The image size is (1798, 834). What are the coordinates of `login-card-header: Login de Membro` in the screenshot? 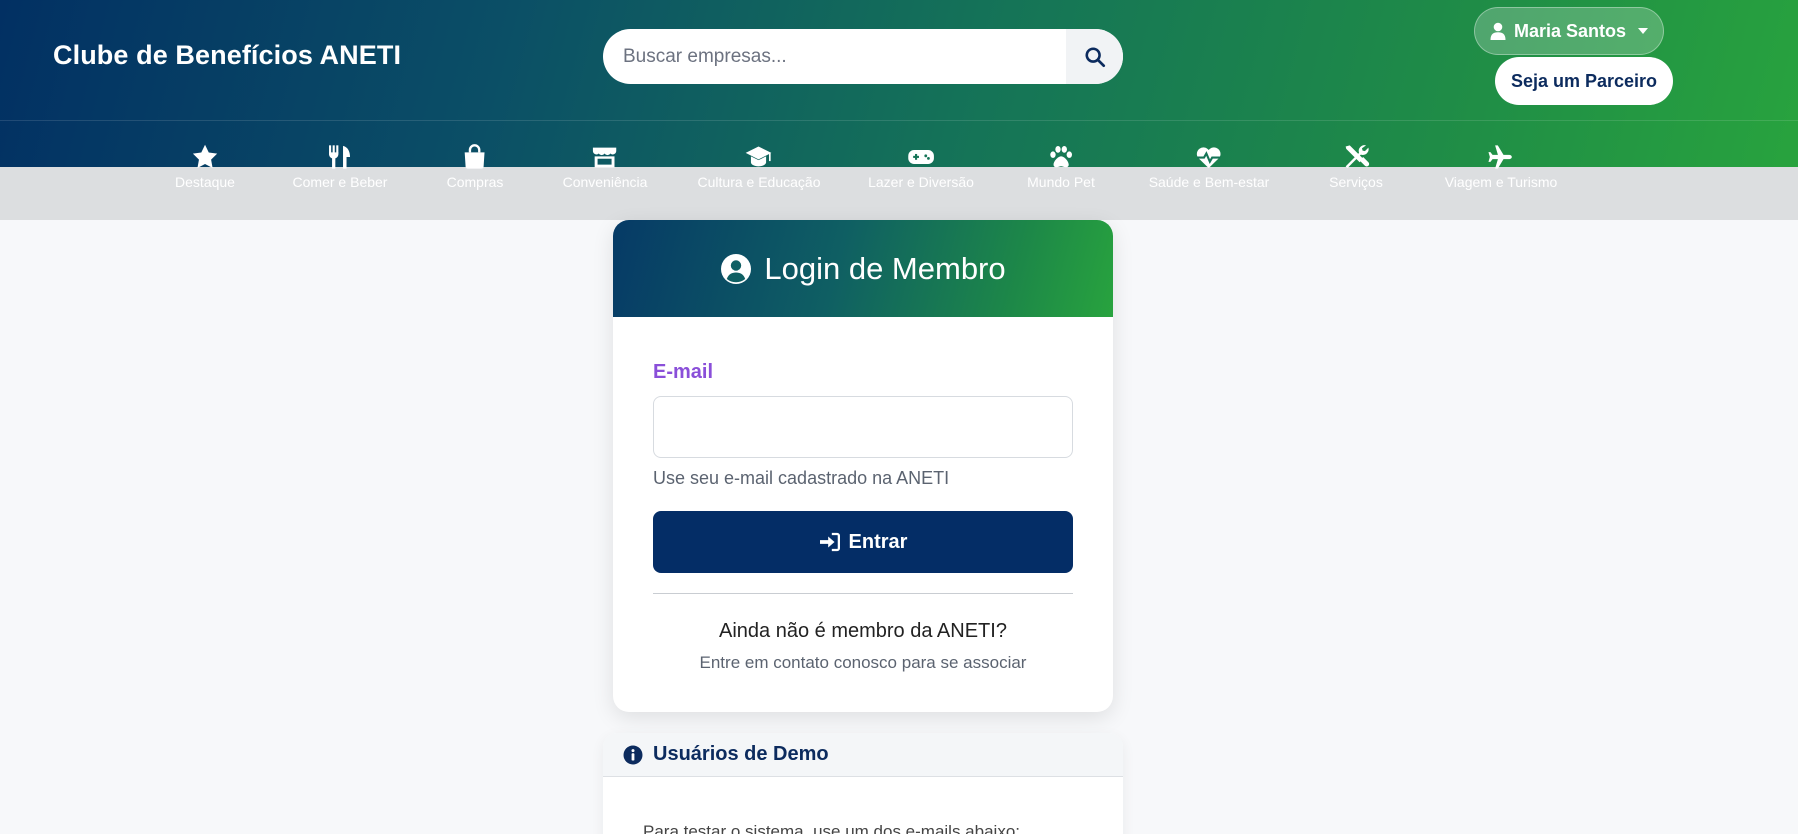 It's located at (863, 268).